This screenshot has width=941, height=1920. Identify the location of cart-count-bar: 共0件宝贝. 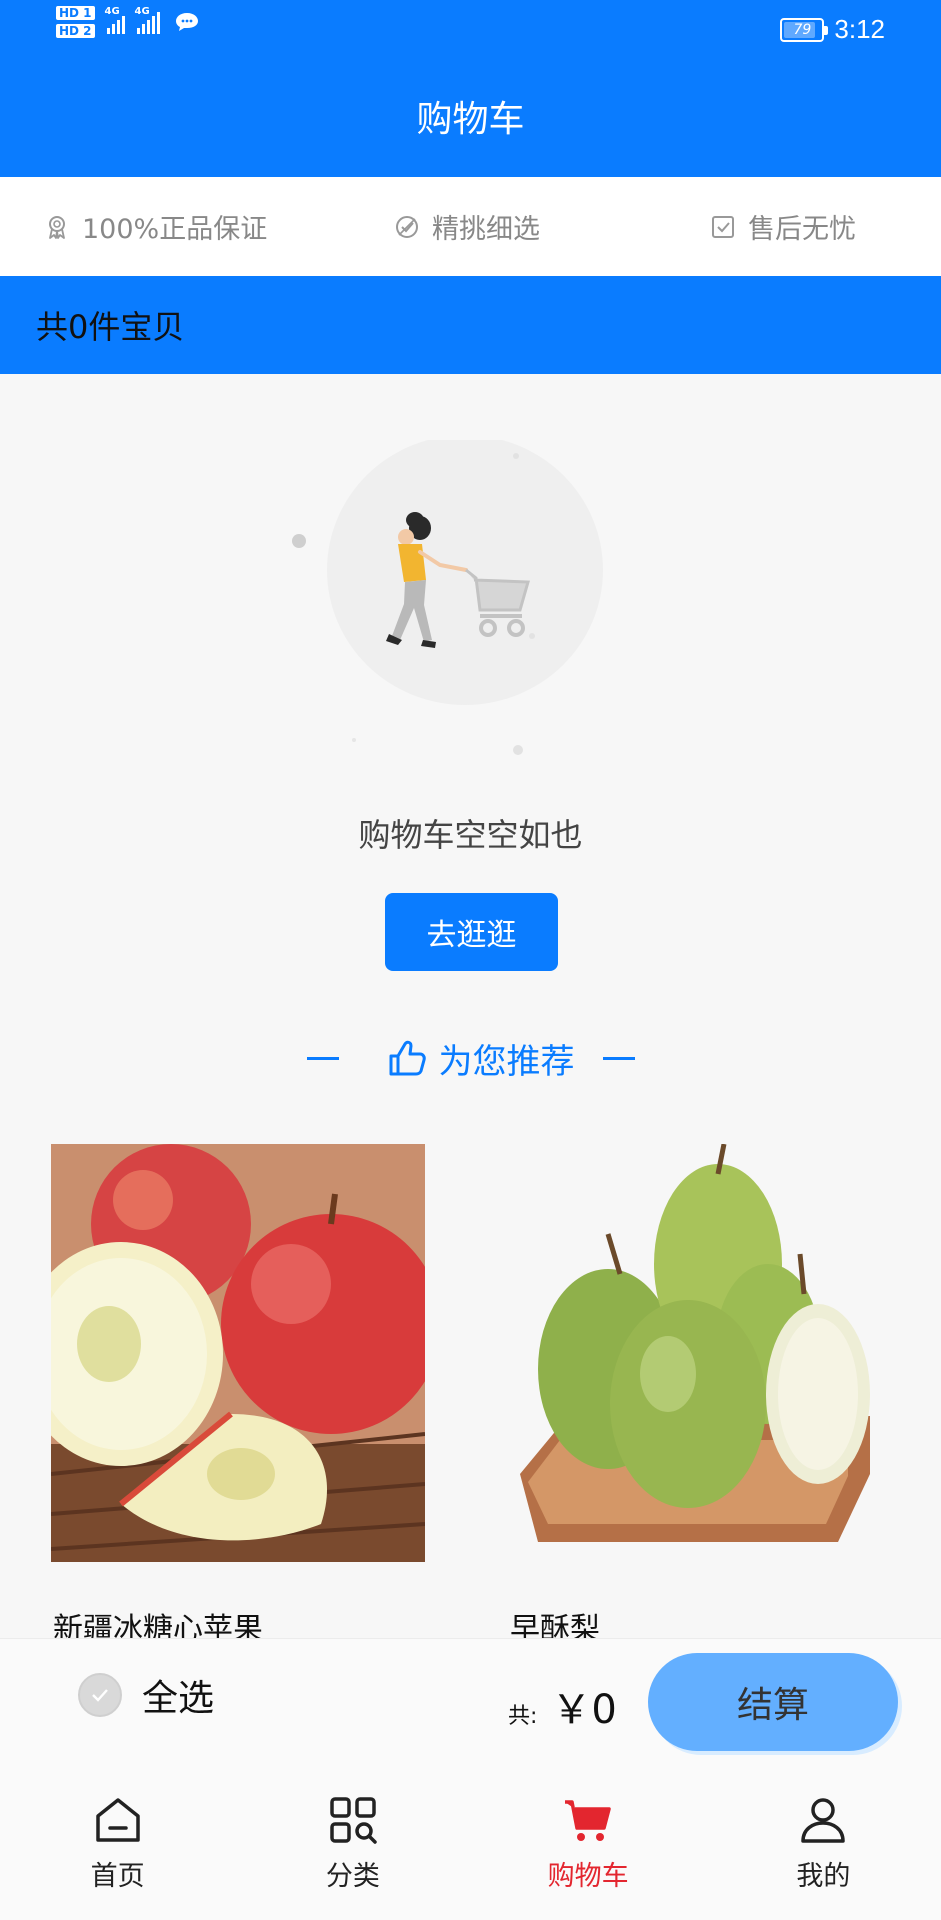
(470, 325).